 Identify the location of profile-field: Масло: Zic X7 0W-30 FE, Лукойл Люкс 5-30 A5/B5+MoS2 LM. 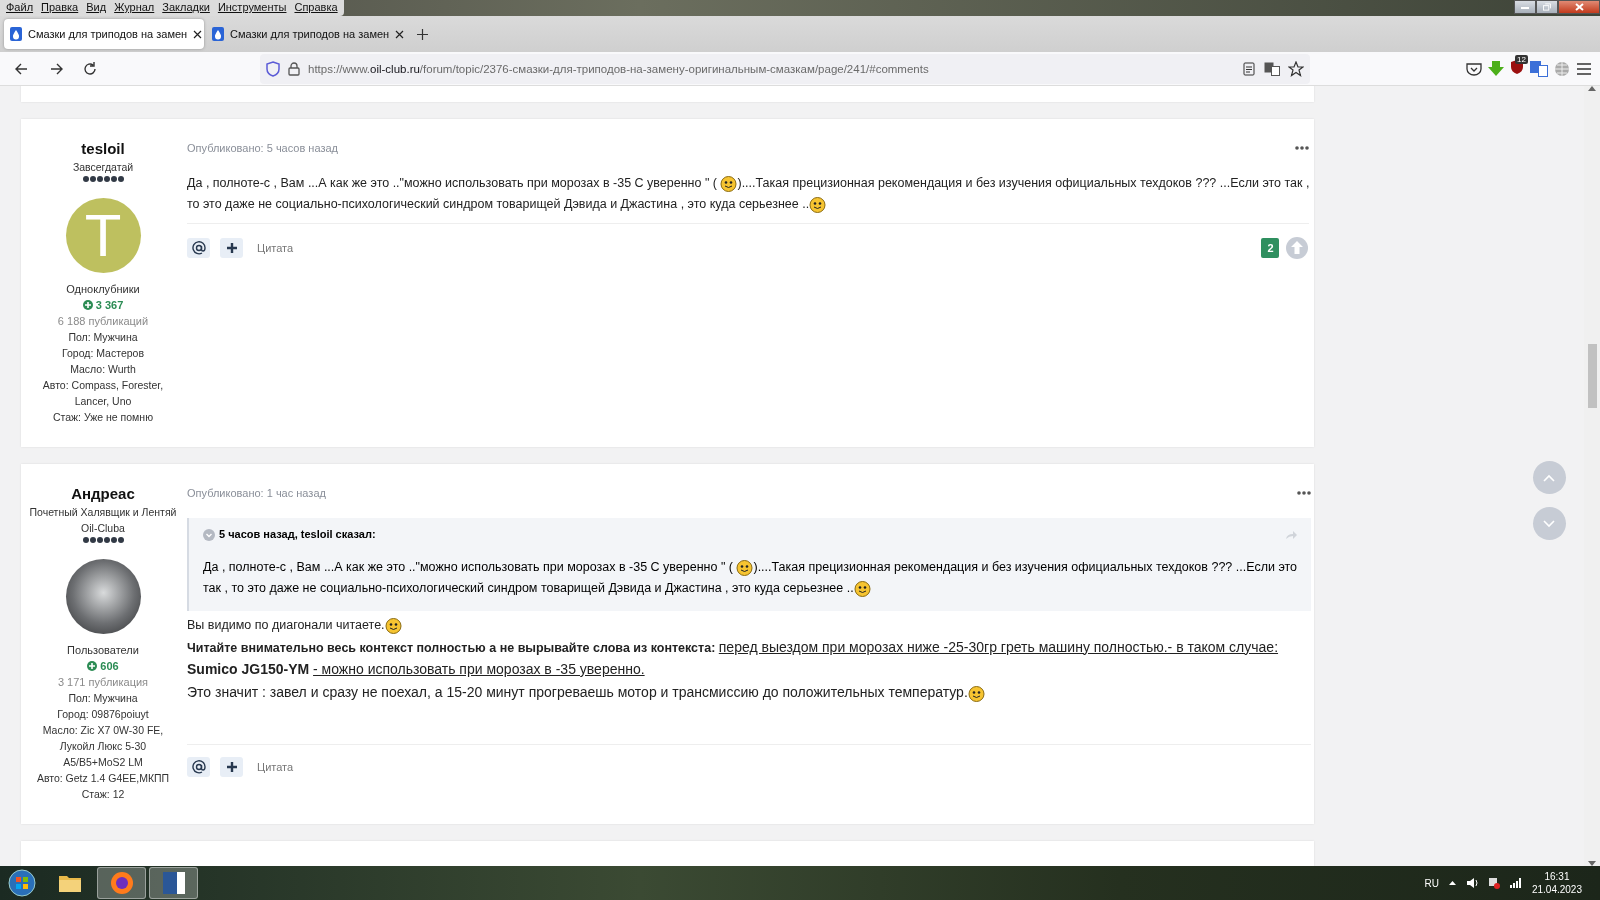
(103, 746).